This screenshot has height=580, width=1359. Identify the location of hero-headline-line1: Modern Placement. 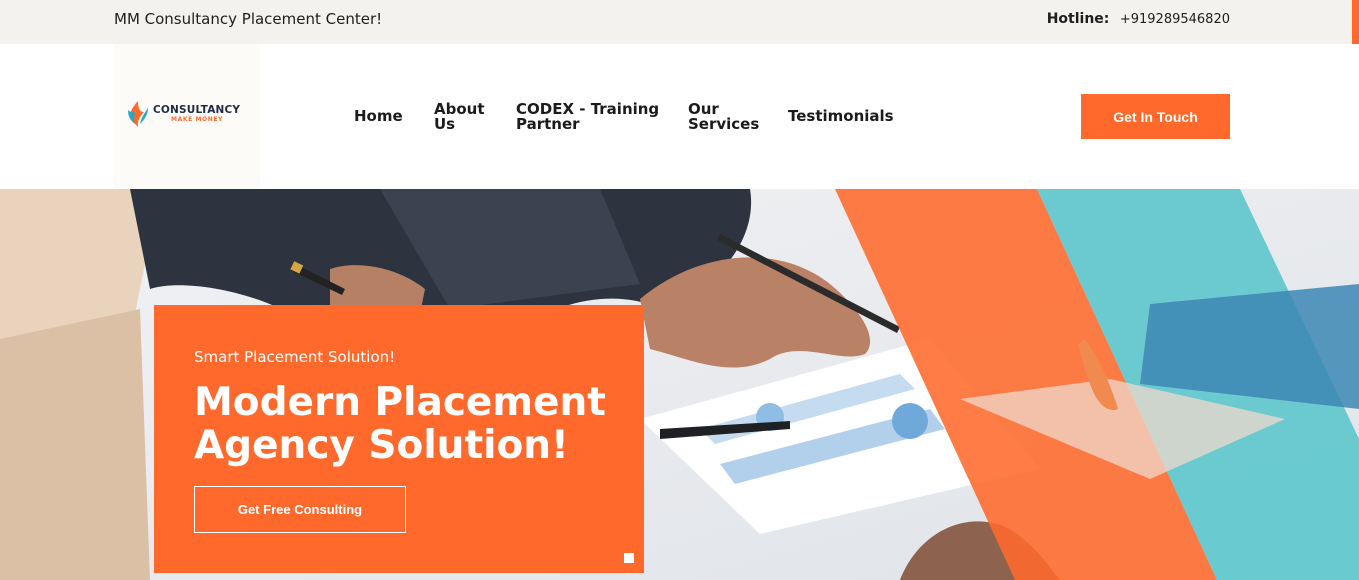
(400, 402).